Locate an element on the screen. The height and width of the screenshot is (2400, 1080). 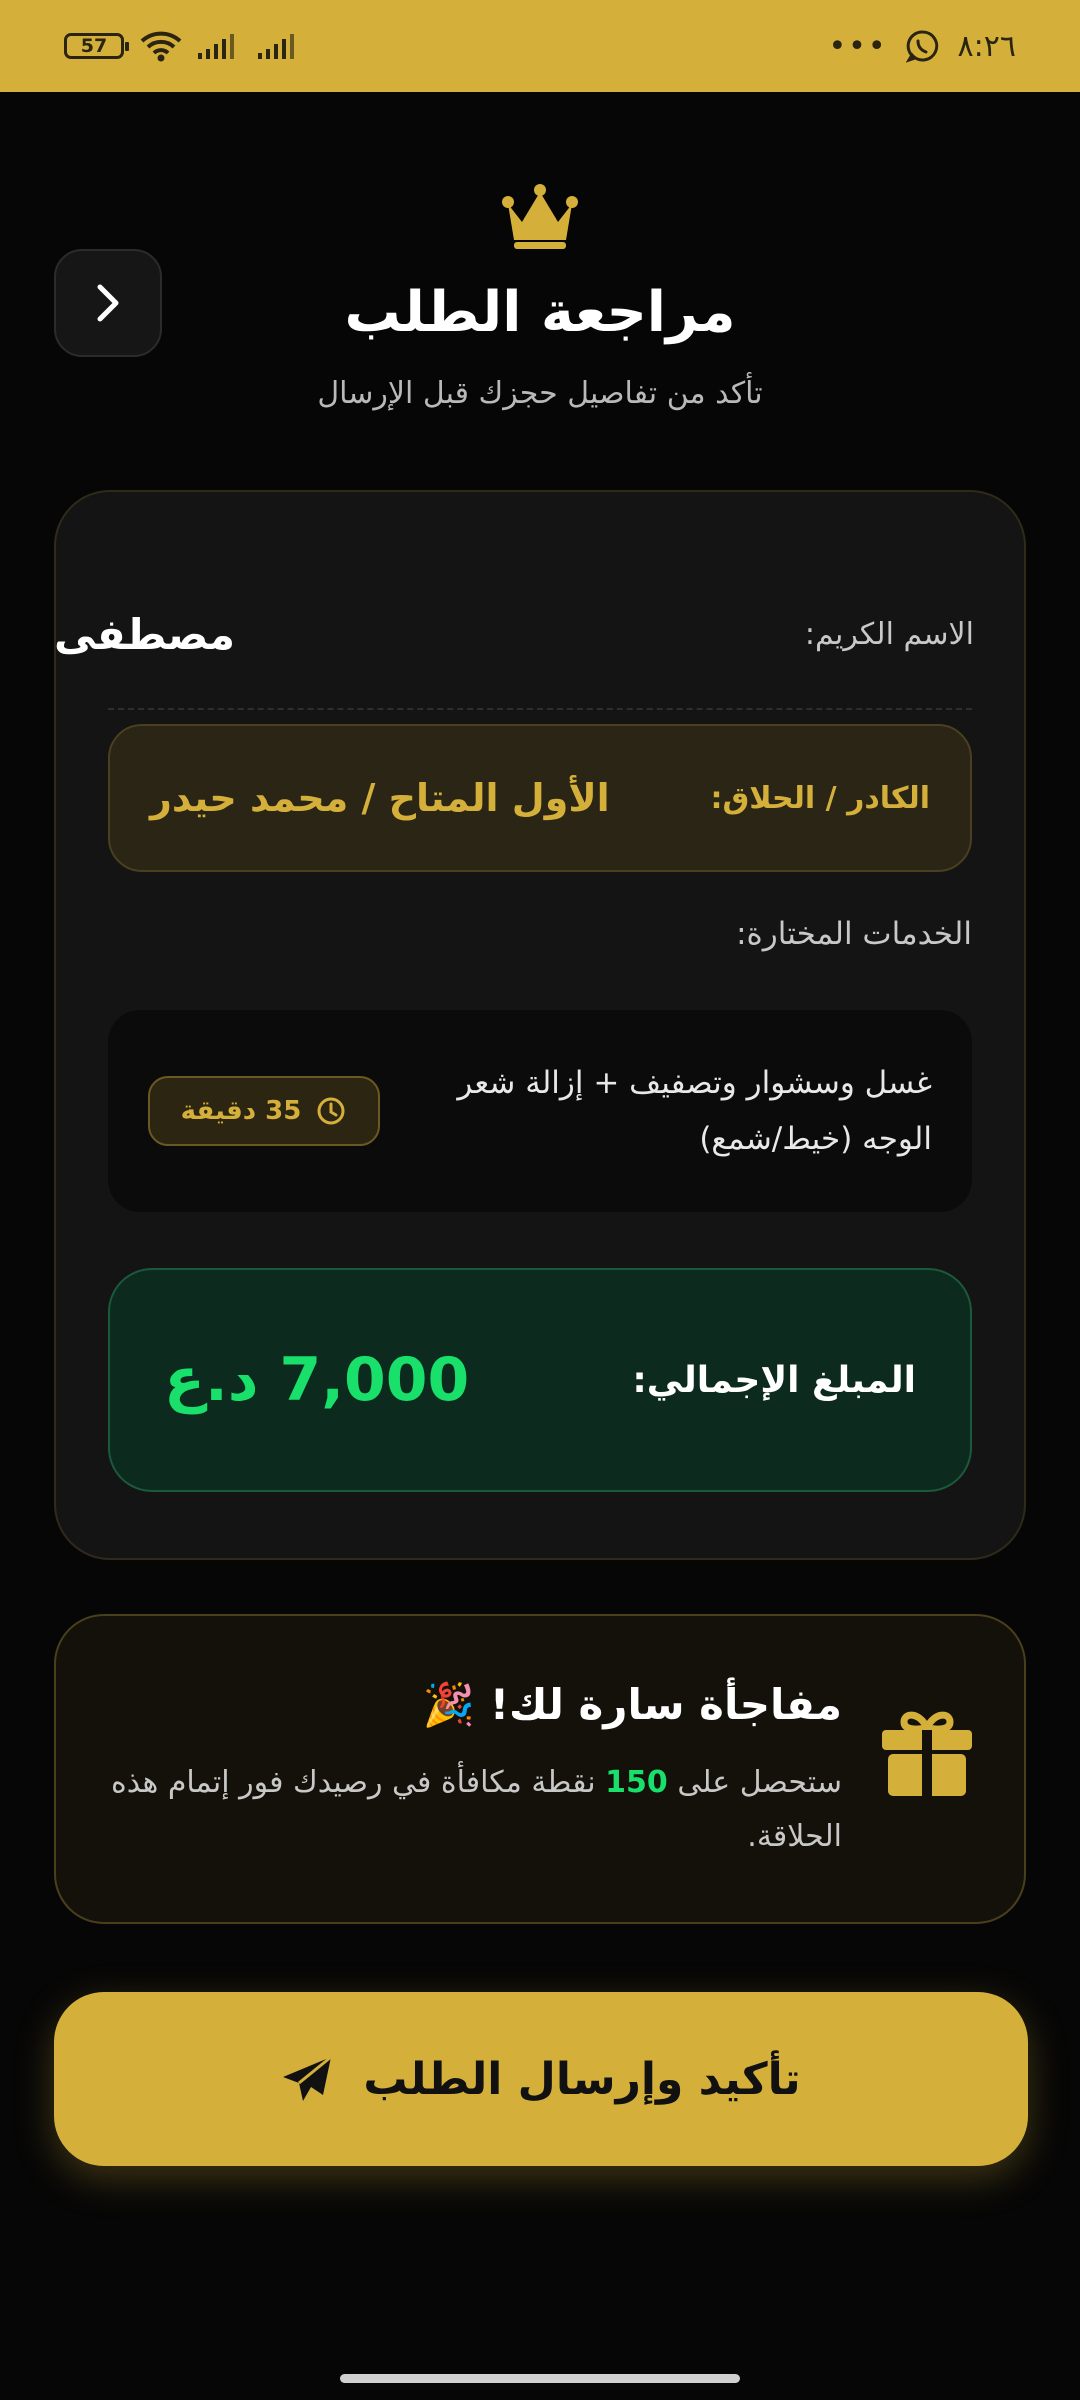
confirm-send-button: تأكيد وإرسال الطلب is located at coordinates (541, 2079).